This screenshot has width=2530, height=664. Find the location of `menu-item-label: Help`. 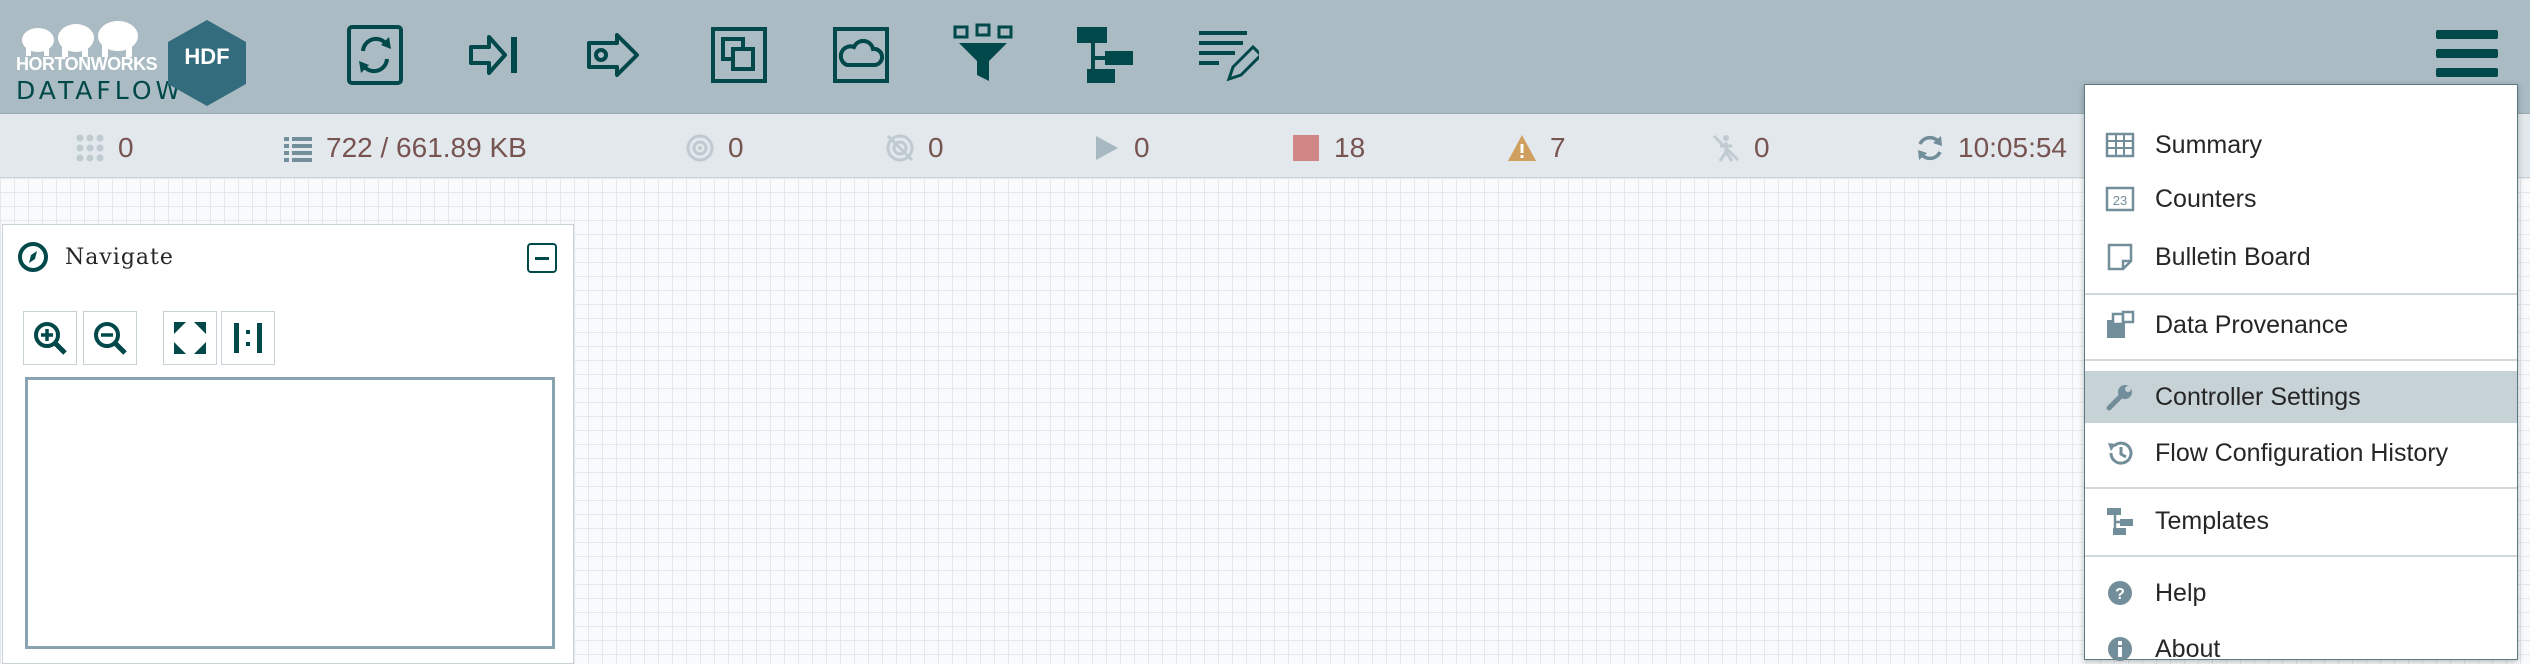

menu-item-label: Help is located at coordinates (2181, 592).